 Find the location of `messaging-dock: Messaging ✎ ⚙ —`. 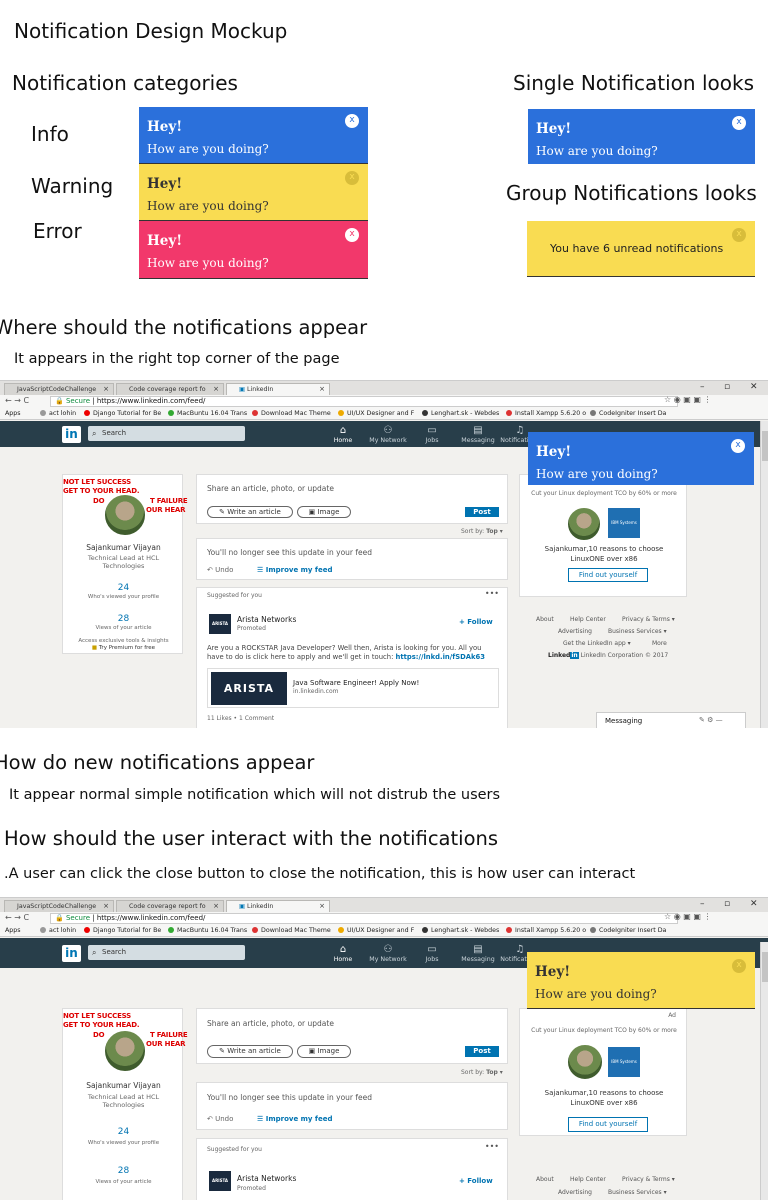

messaging-dock: Messaging ✎ ⚙ — is located at coordinates (671, 720).